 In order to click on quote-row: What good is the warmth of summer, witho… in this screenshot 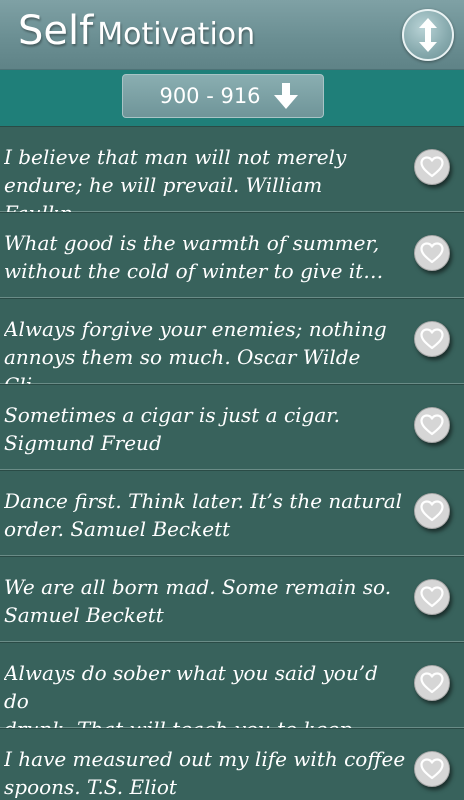, I will do `click(232, 255)`.